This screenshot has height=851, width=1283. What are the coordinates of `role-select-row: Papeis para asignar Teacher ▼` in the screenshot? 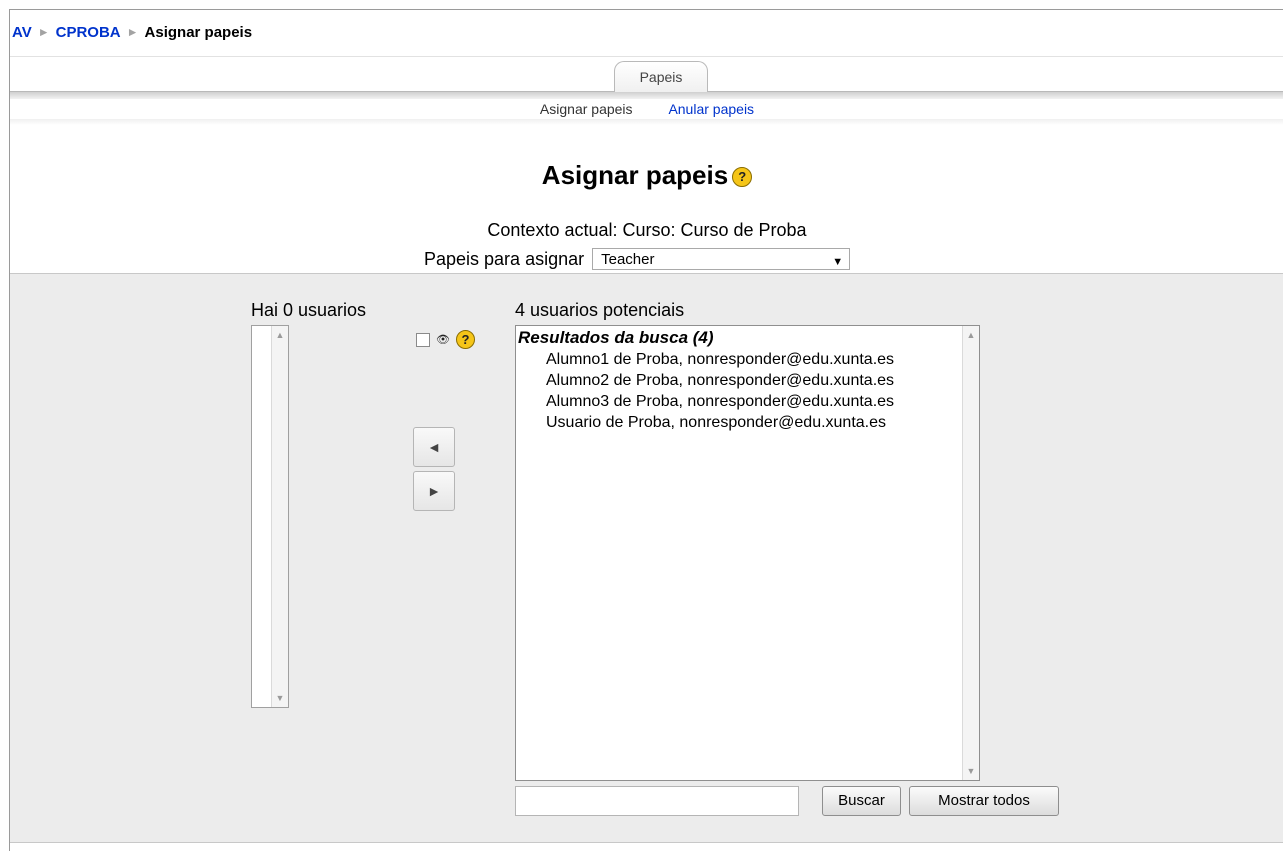 It's located at (637, 259).